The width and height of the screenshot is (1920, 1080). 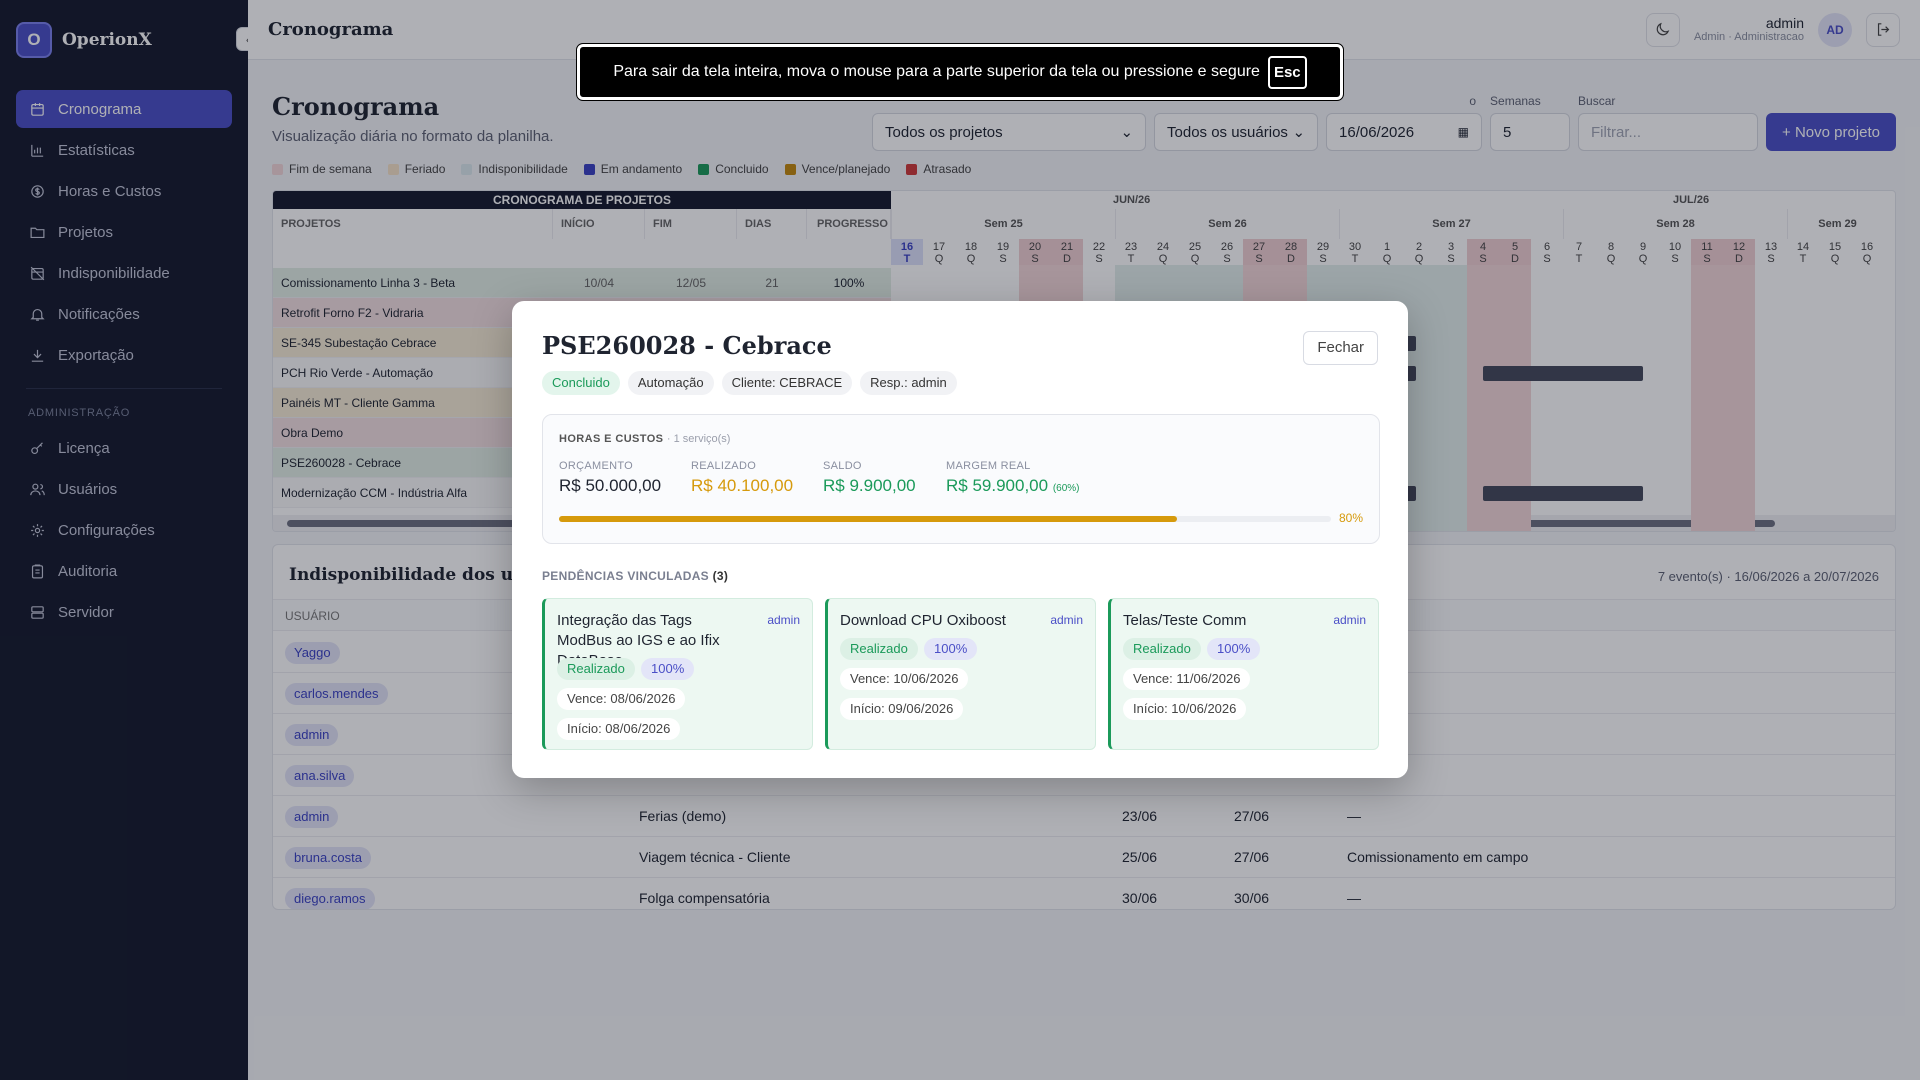 What do you see at coordinates (1340, 348) in the screenshot?
I see `close-button: Fechar` at bounding box center [1340, 348].